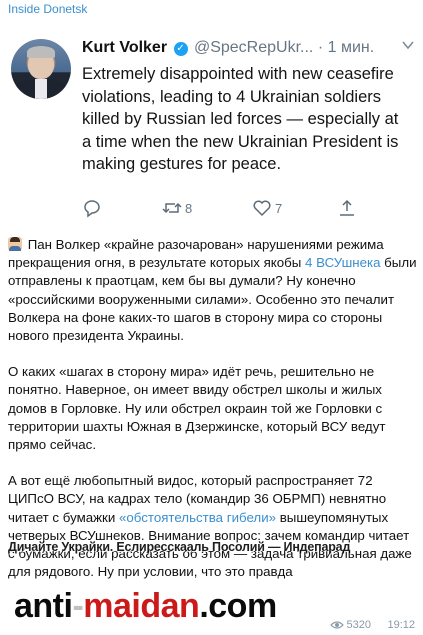  What do you see at coordinates (408, 45) in the screenshot?
I see `chevron-down-icon` at bounding box center [408, 45].